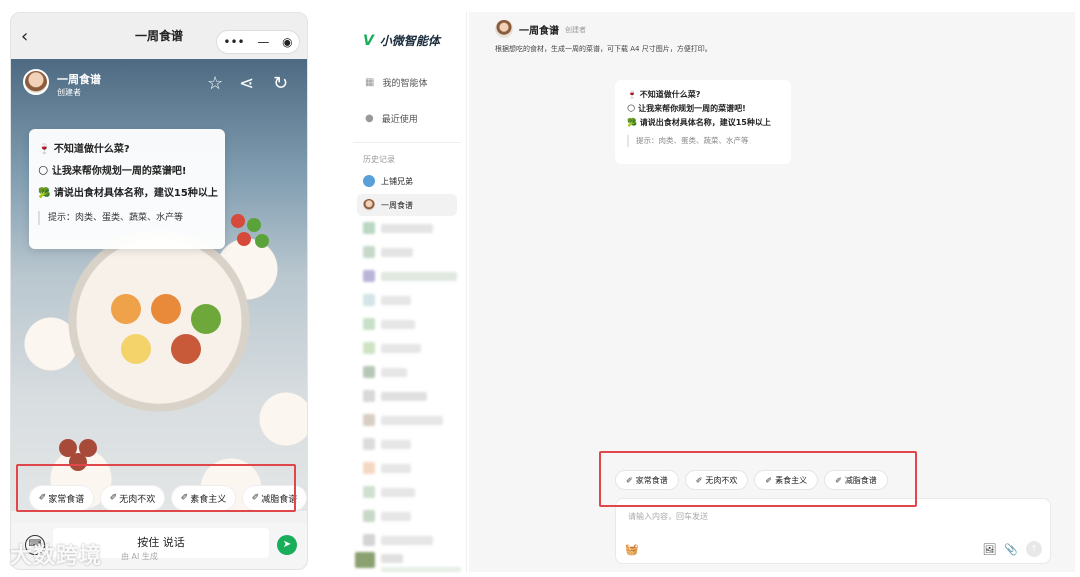 The width and height of the screenshot is (1080, 577). I want to click on send-icon: ➤, so click(287, 545).